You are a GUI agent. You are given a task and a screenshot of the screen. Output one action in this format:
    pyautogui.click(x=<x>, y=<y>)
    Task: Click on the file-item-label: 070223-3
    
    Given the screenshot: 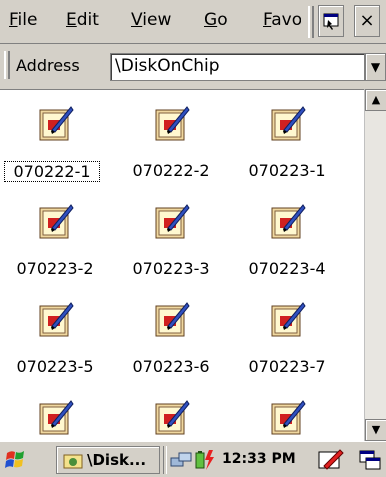 What is the action you would take?
    pyautogui.click(x=171, y=268)
    